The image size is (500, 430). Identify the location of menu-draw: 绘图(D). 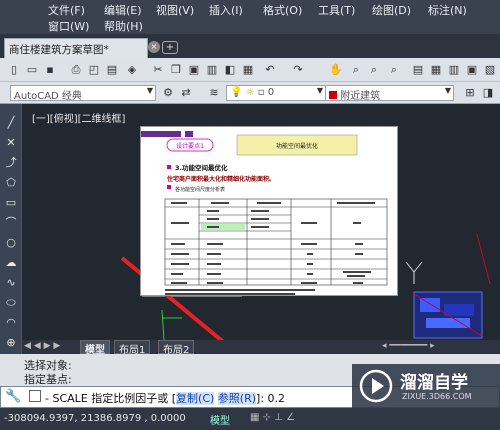
(391, 10).